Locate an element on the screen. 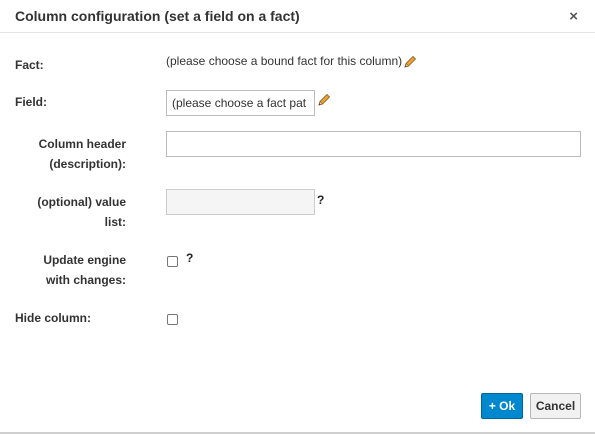 The height and width of the screenshot is (434, 595). value-list-label: (optional) value list: is located at coordinates (70, 212).